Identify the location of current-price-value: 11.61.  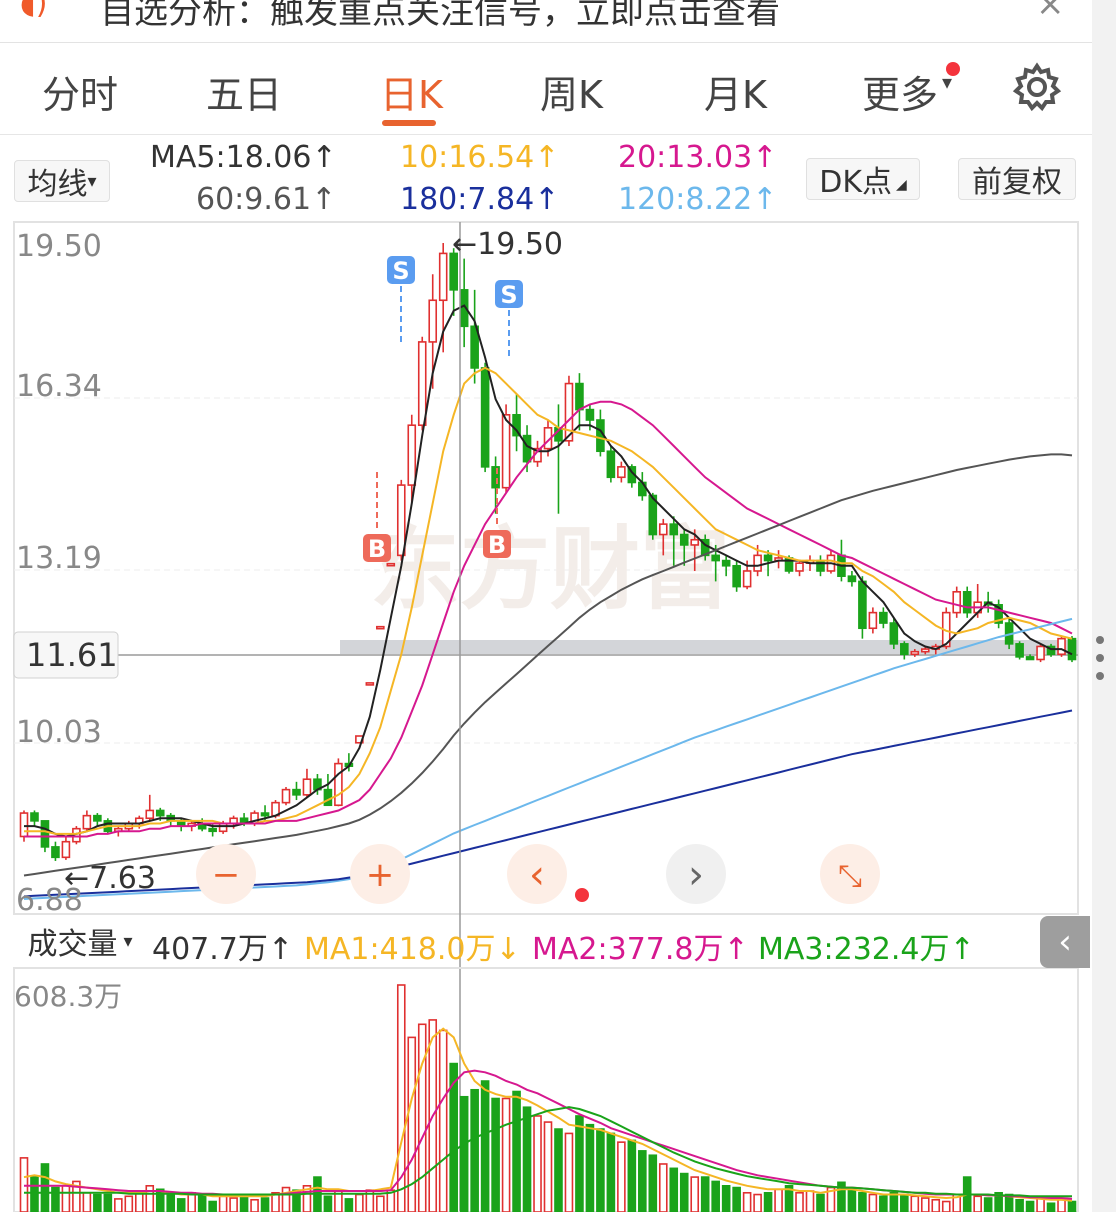
(72, 655).